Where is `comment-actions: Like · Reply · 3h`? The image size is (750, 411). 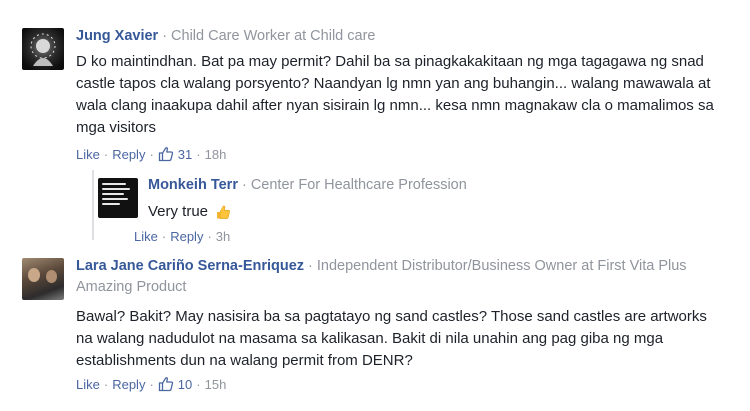 comment-actions: Like · Reply · 3h is located at coordinates (182, 236).